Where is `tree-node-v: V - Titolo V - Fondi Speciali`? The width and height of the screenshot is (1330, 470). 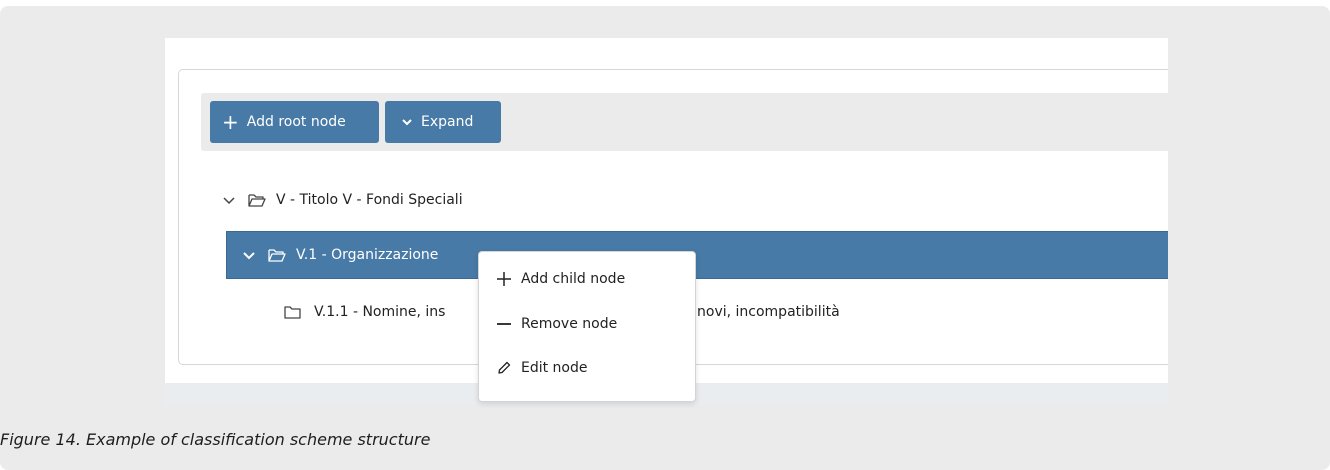
tree-node-v: V - Titolo V - Fondi Speciali is located at coordinates (342, 200).